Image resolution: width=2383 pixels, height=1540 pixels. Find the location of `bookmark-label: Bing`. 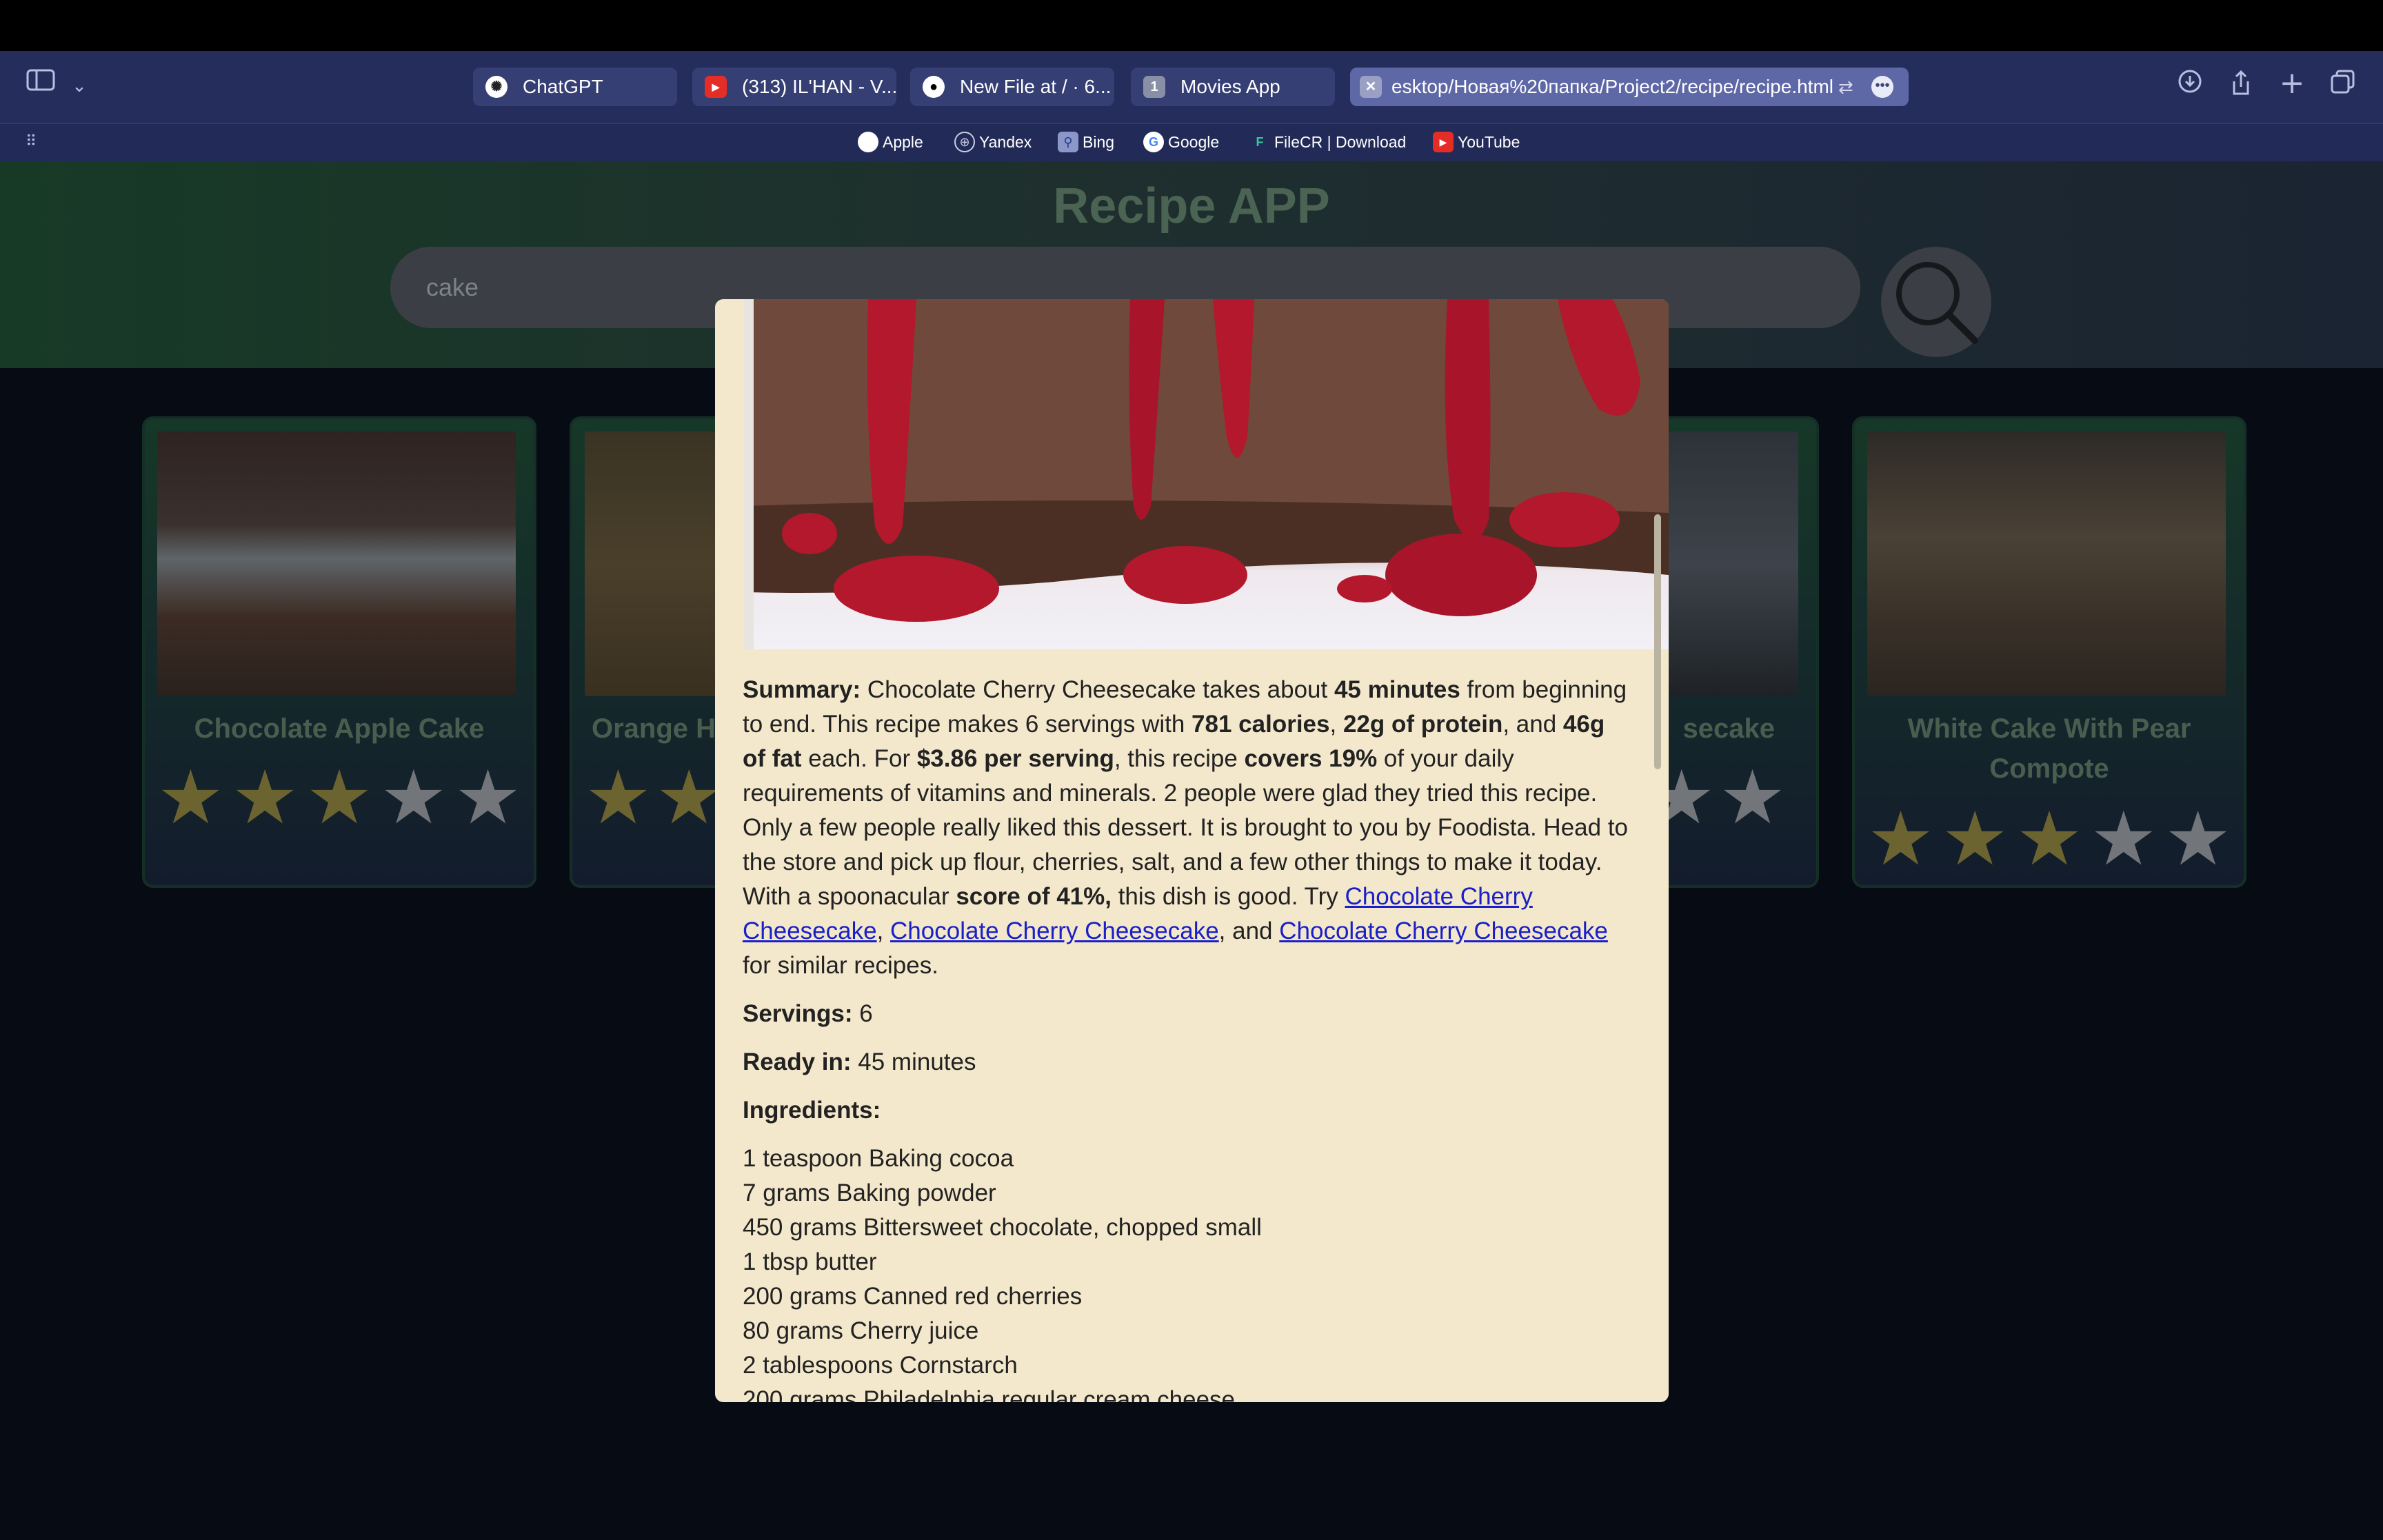

bookmark-label: Bing is located at coordinates (1099, 142).